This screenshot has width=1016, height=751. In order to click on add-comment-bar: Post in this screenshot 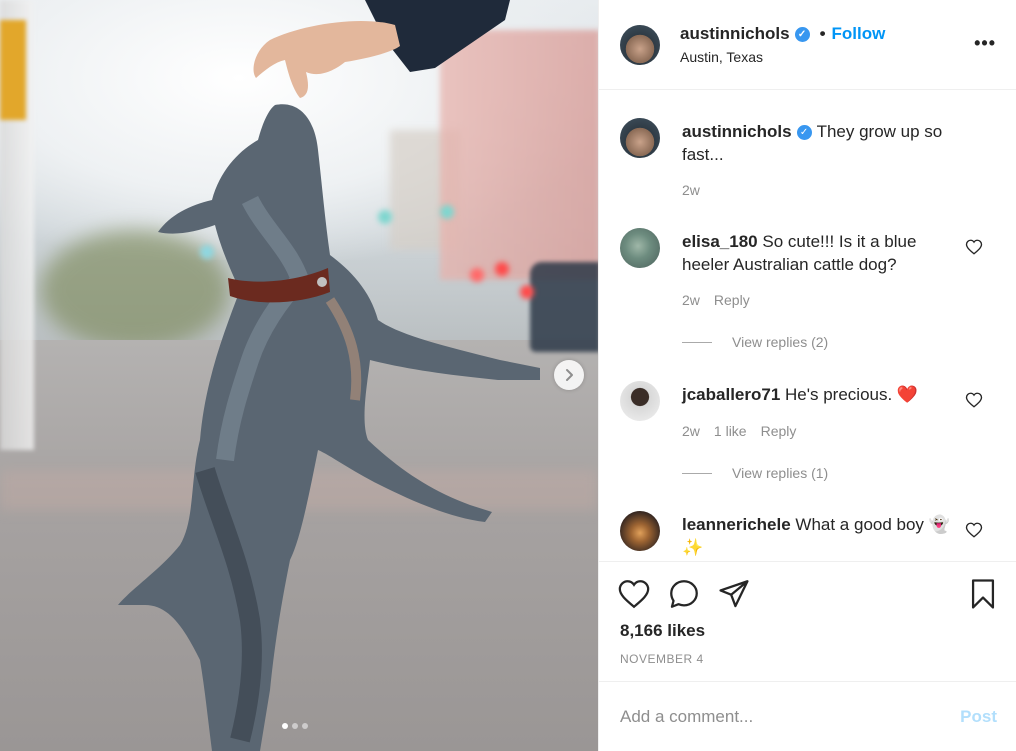, I will do `click(807, 716)`.